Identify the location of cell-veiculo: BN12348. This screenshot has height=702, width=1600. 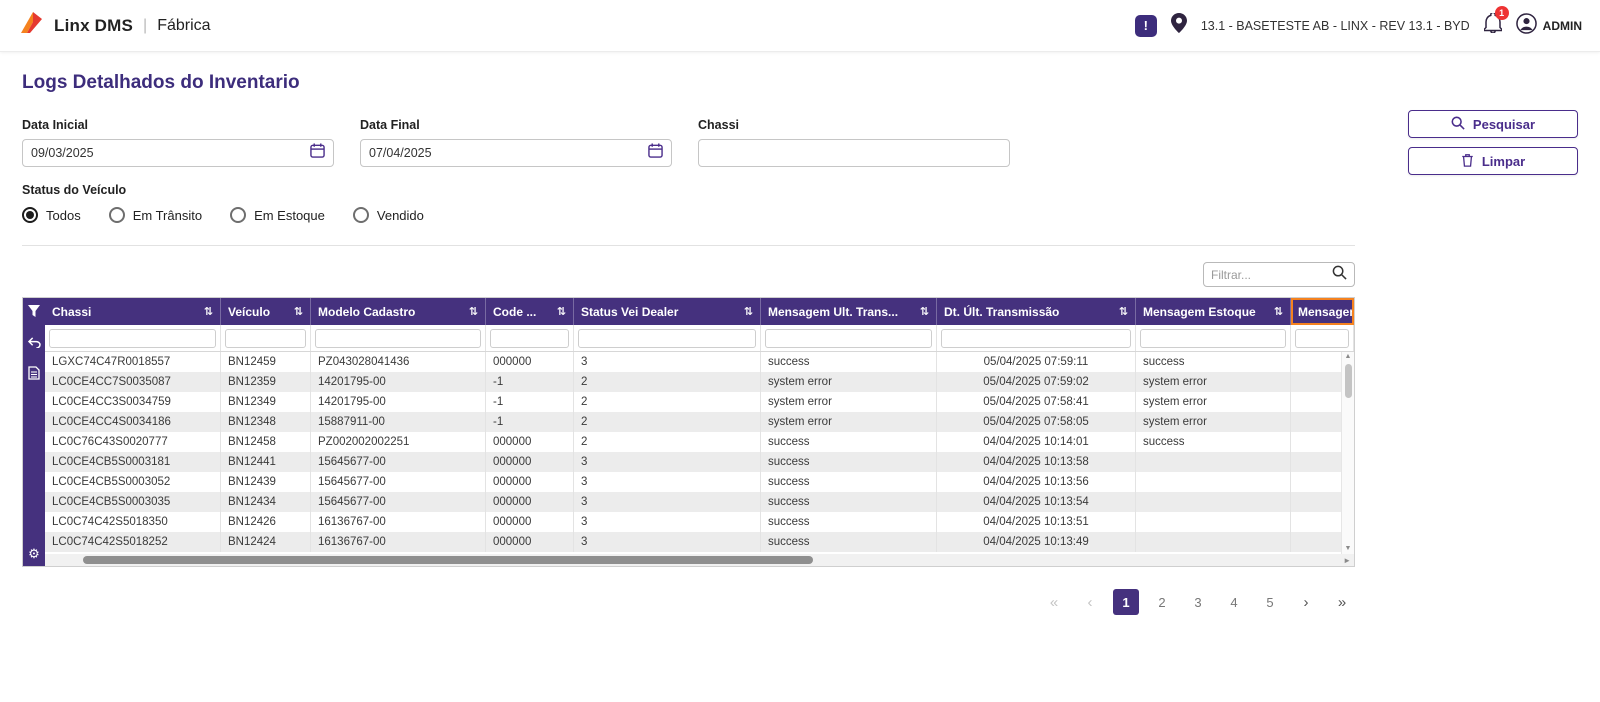
(266, 422).